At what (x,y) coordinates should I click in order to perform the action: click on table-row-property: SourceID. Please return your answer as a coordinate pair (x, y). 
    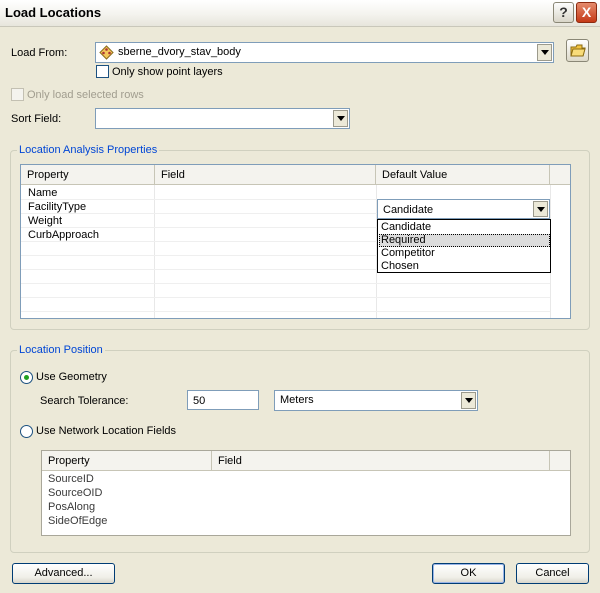
    Looking at the image, I should click on (71, 479).